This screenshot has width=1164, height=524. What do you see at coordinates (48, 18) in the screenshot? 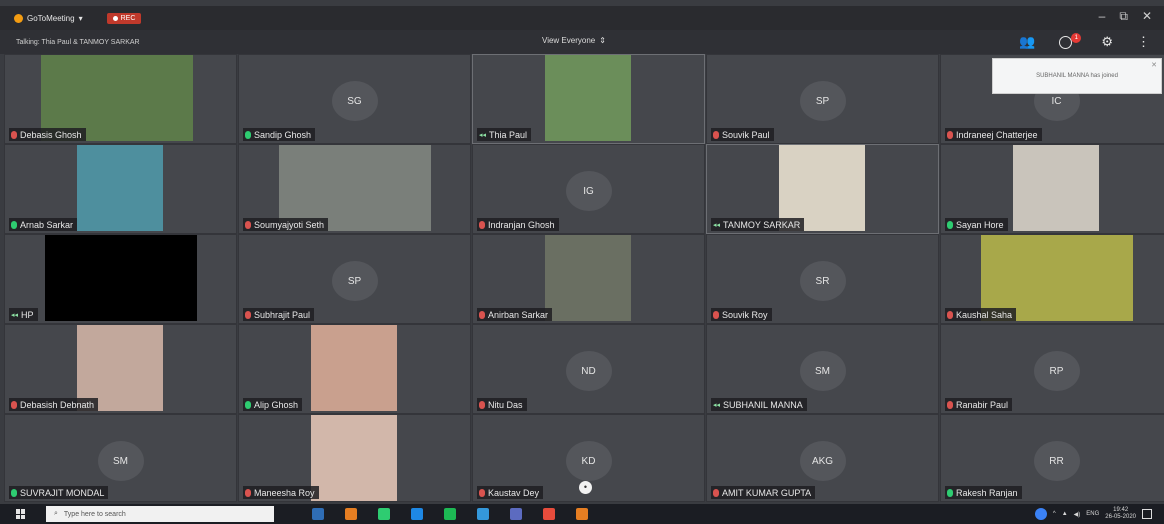
I see `app-menu: GoToMeeting ▾` at bounding box center [48, 18].